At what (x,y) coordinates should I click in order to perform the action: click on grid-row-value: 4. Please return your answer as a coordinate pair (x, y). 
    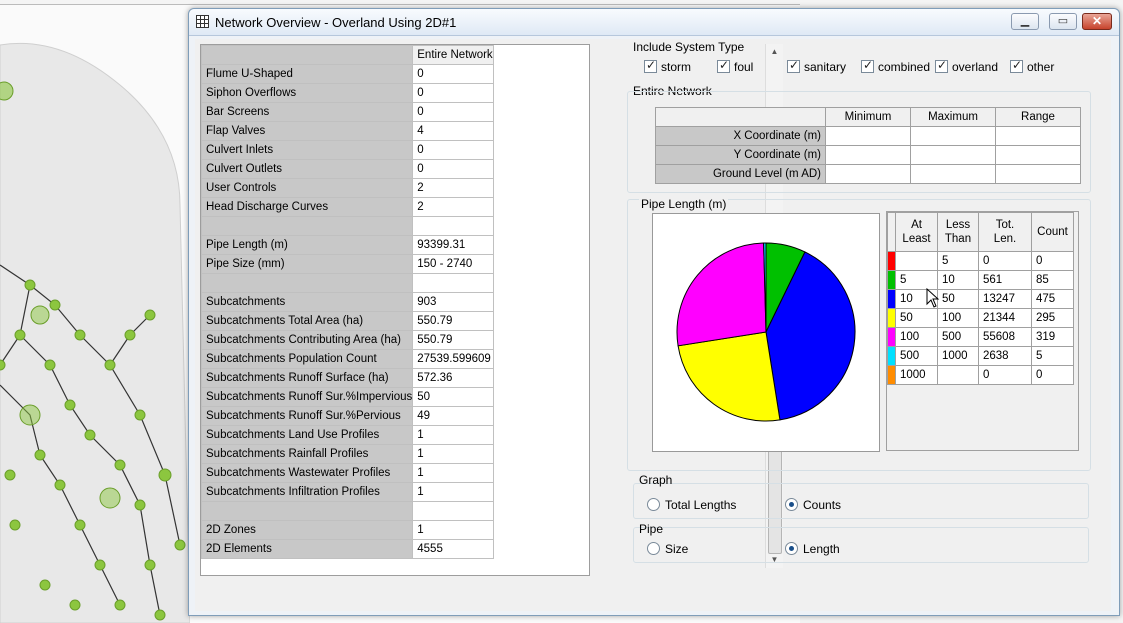
    Looking at the image, I should click on (453, 131).